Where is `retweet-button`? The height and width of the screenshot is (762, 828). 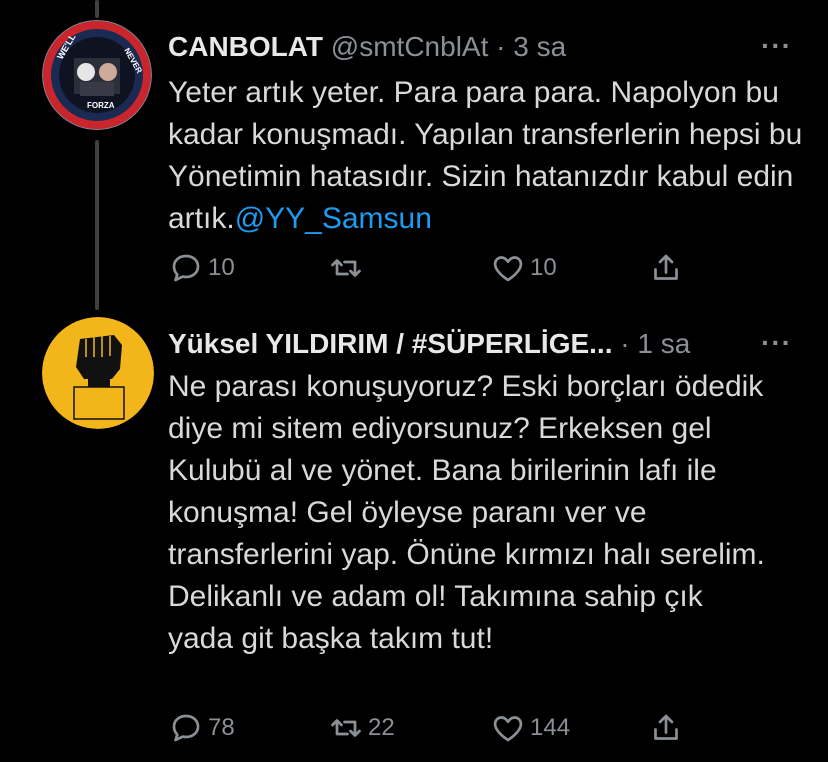
retweet-button is located at coordinates (348, 268).